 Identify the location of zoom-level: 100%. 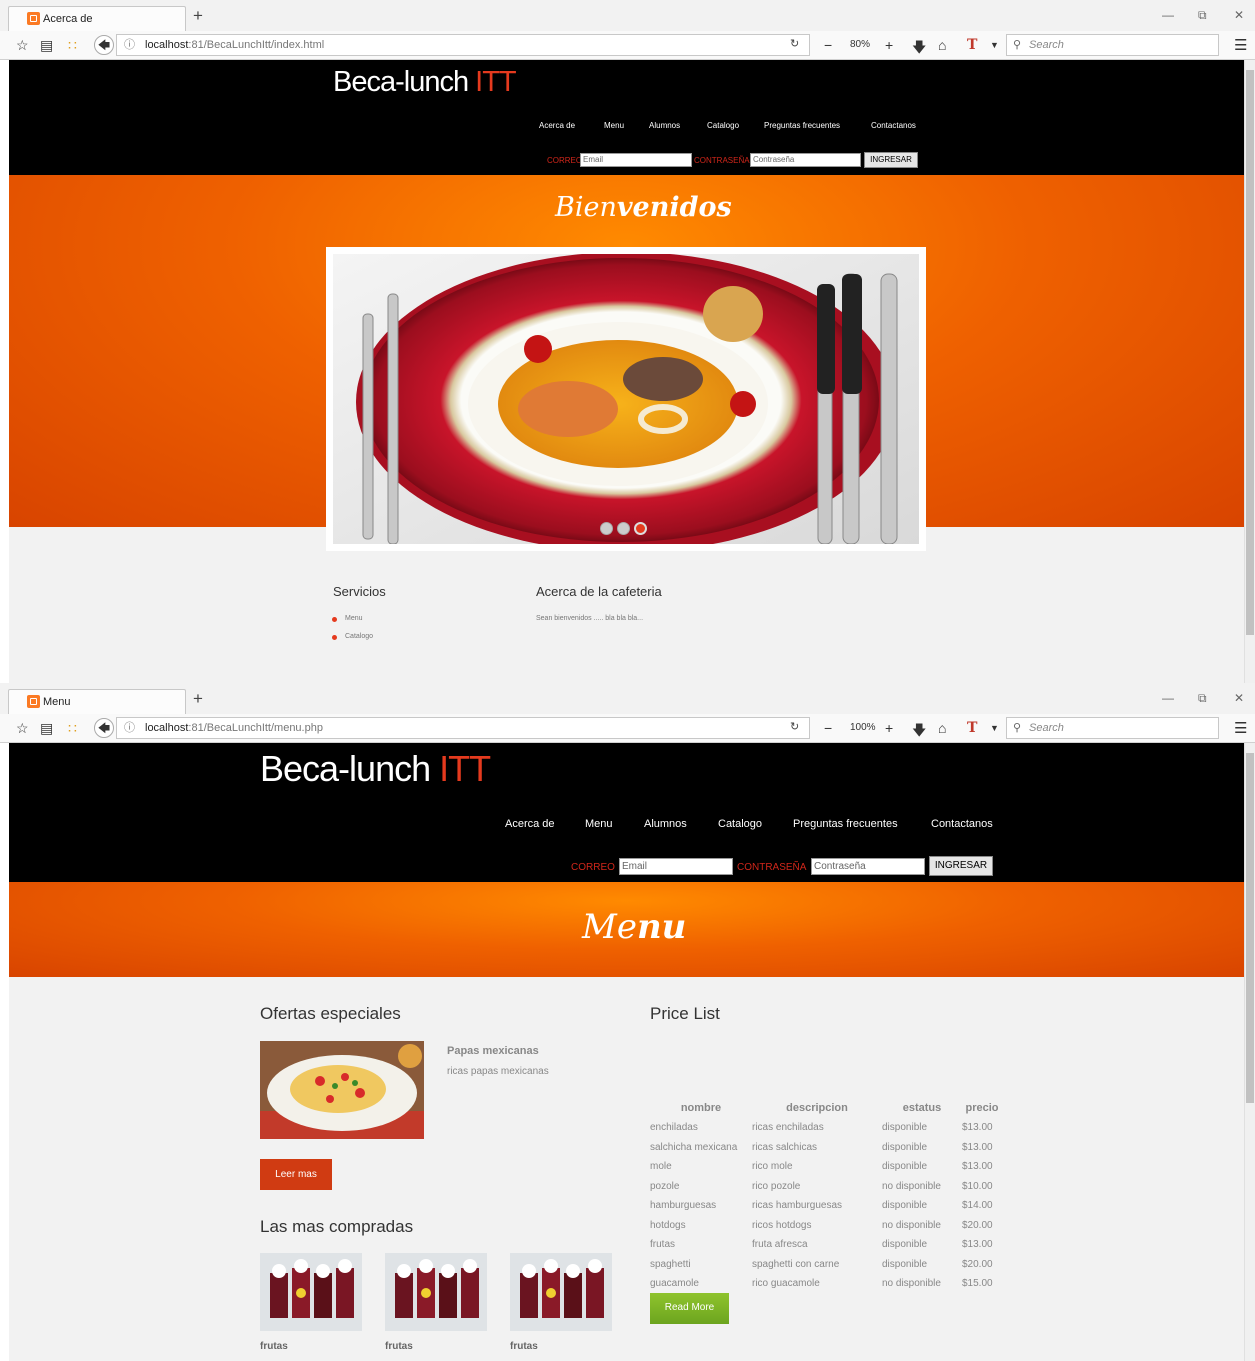
(863, 728).